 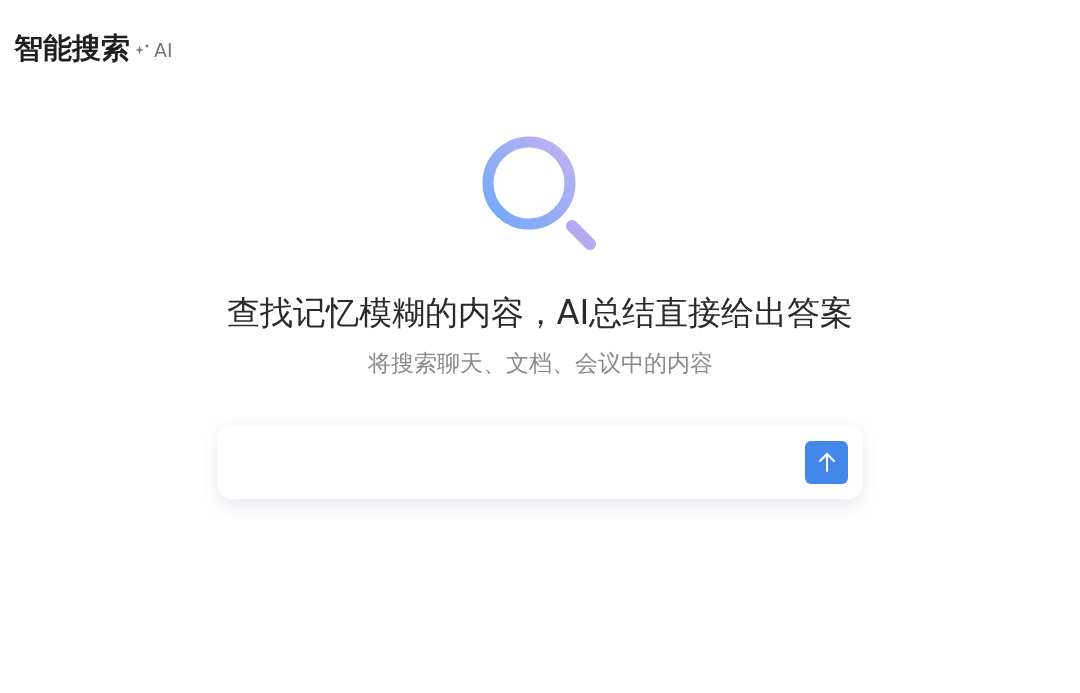 What do you see at coordinates (142, 50) in the screenshot?
I see `sparkle-icon` at bounding box center [142, 50].